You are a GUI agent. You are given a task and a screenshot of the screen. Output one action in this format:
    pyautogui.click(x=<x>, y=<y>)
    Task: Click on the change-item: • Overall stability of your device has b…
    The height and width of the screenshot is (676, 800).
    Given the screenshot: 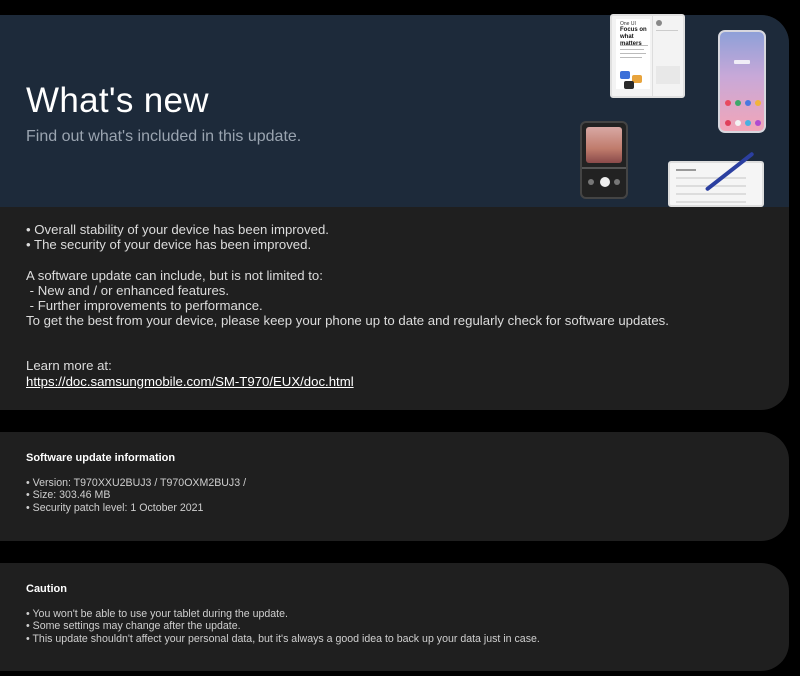 What is the action you would take?
    pyautogui.click(x=177, y=229)
    